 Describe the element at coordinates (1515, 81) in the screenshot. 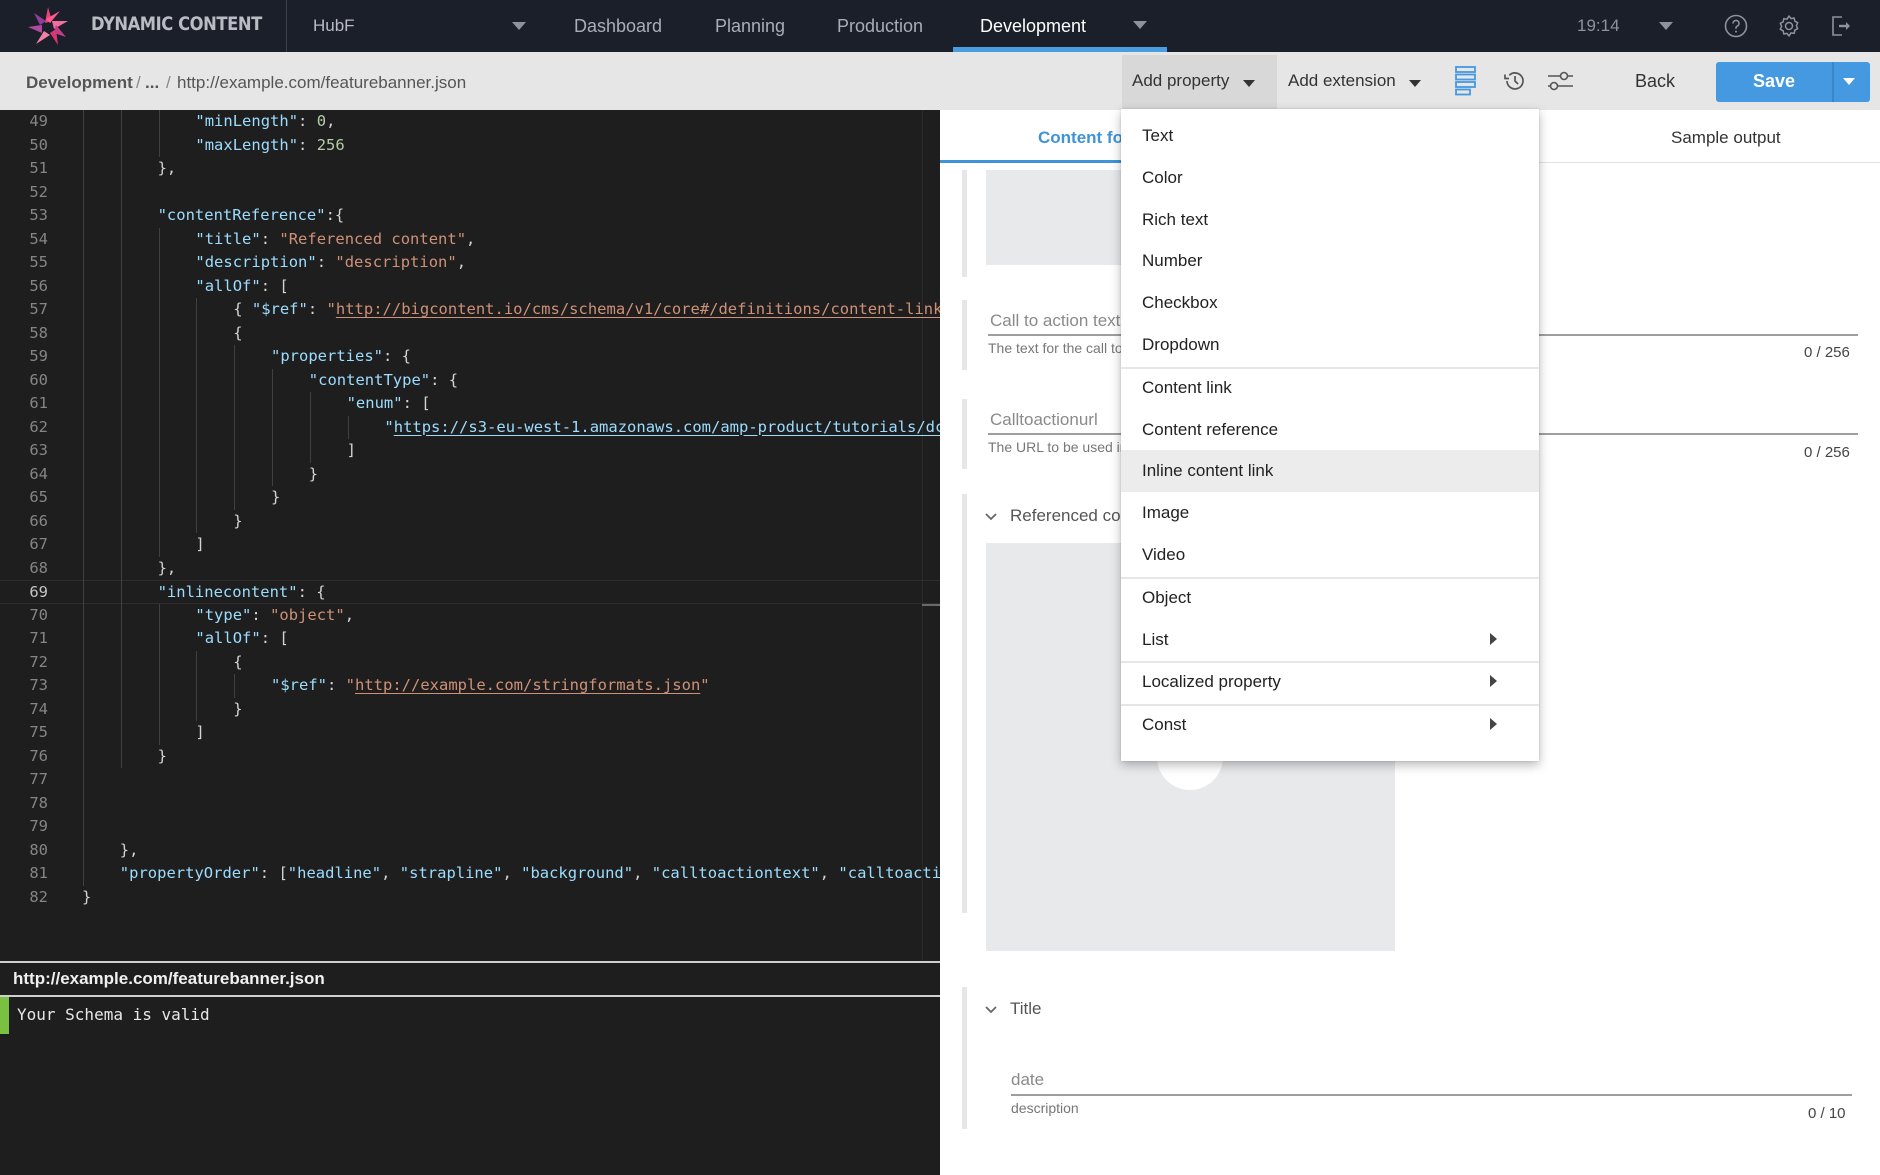

I see `history-icon` at that location.